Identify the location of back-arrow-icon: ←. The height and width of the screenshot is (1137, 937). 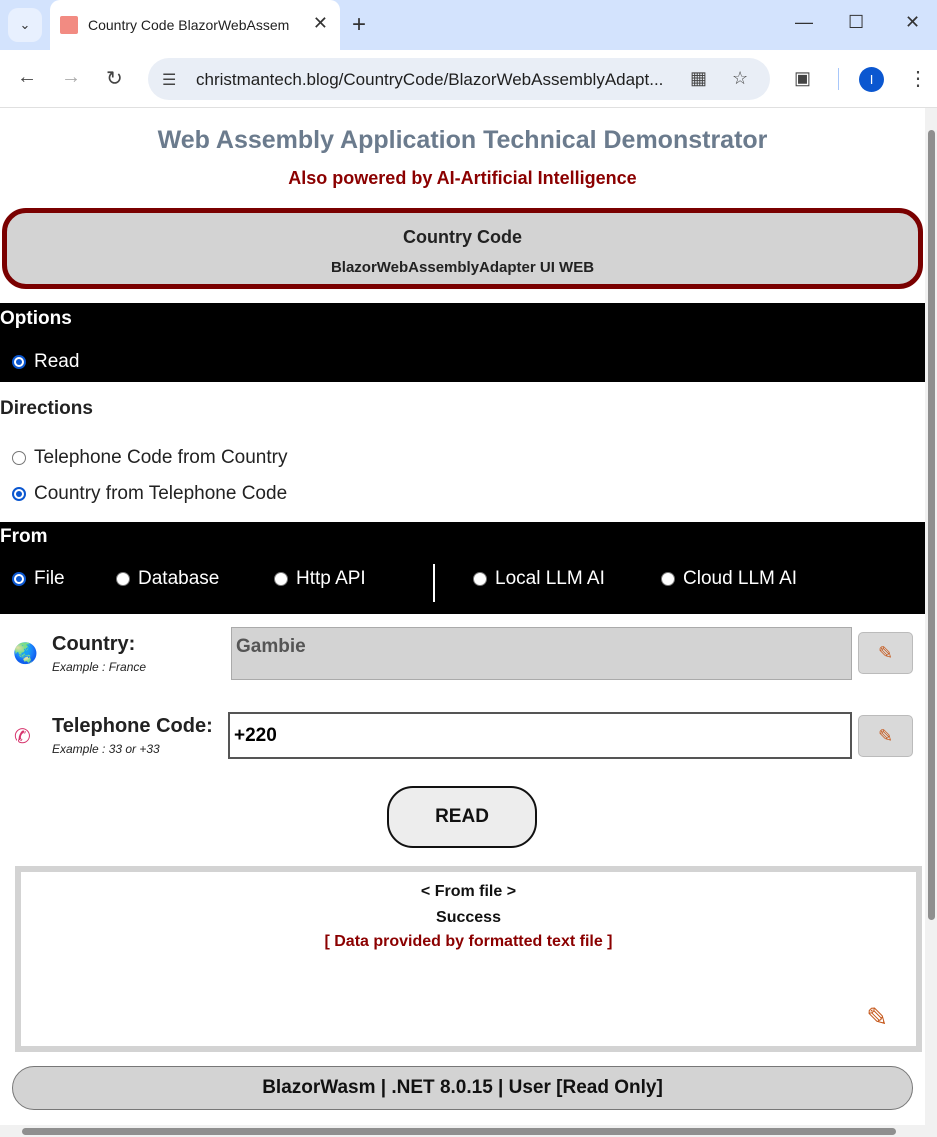
(27, 77).